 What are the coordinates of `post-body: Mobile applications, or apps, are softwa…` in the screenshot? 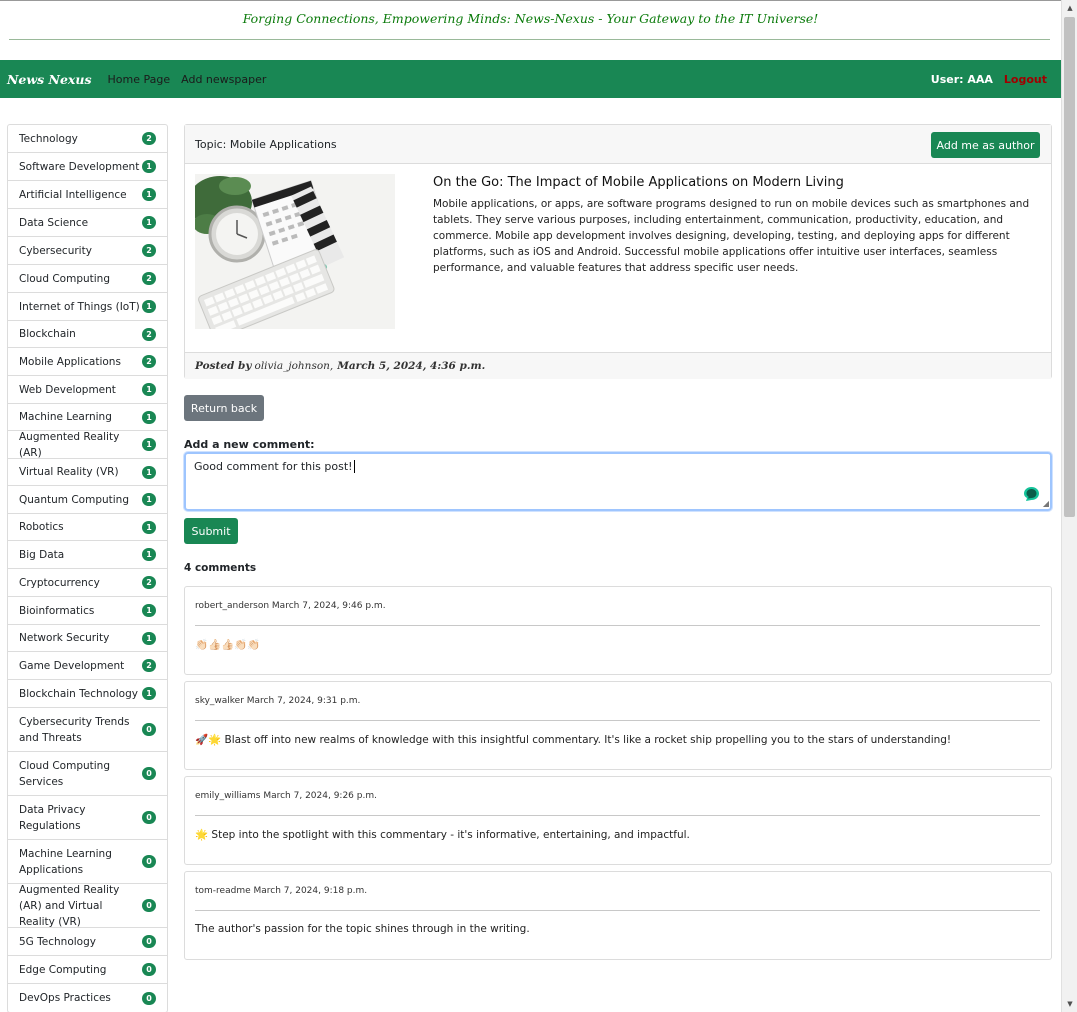 It's located at (731, 236).